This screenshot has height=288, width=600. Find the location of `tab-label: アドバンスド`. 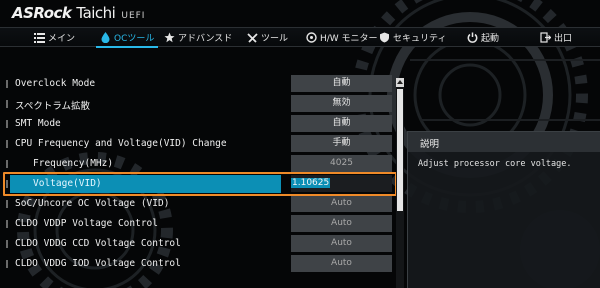

tab-label: アドバンスド is located at coordinates (205, 38).